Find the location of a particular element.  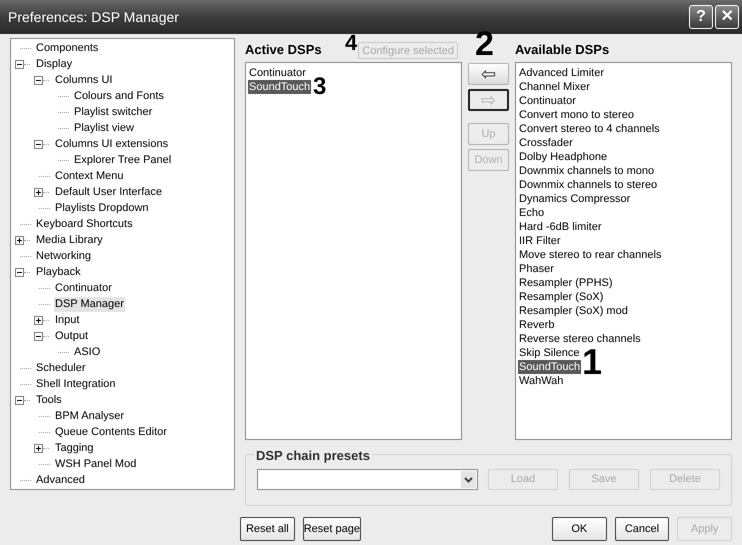

list-item: Channel Mixer is located at coordinates (554, 87).